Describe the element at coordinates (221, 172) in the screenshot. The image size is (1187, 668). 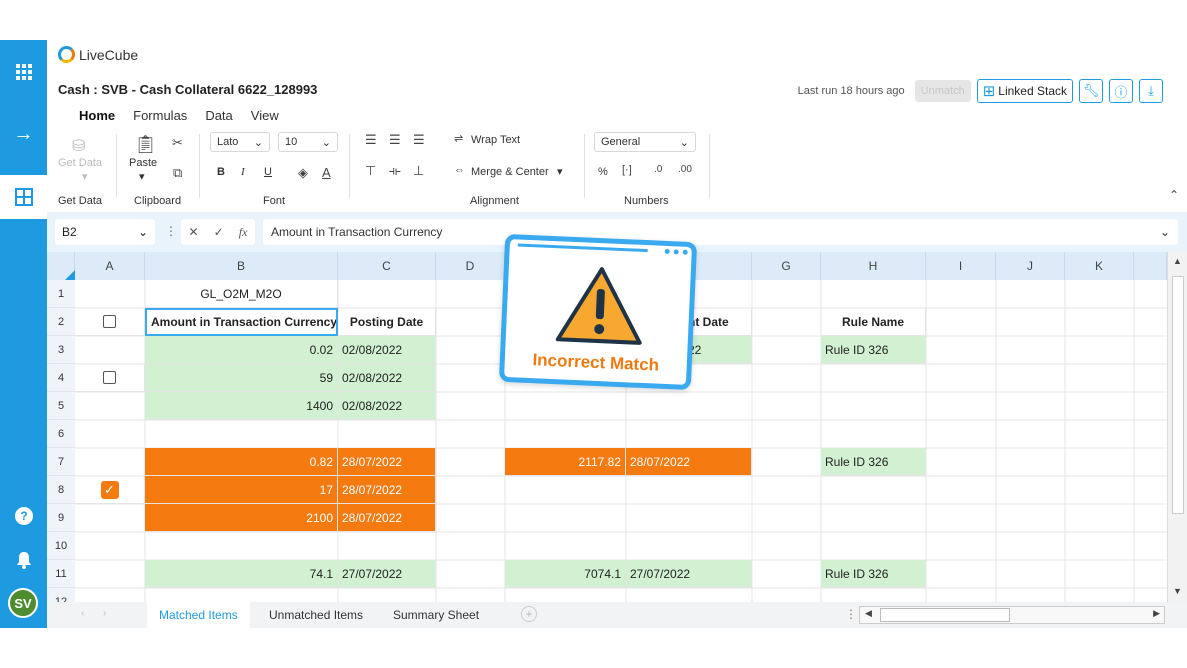
I see `bold-button: B` at that location.